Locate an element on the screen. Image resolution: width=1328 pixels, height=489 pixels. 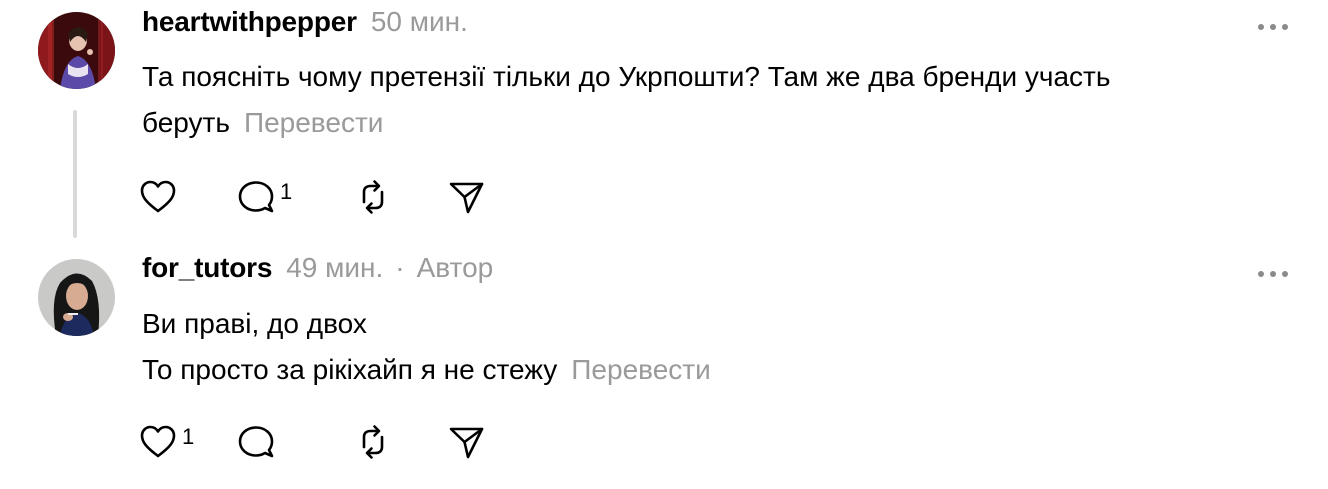
post-text-line-content: беруть is located at coordinates (186, 122).